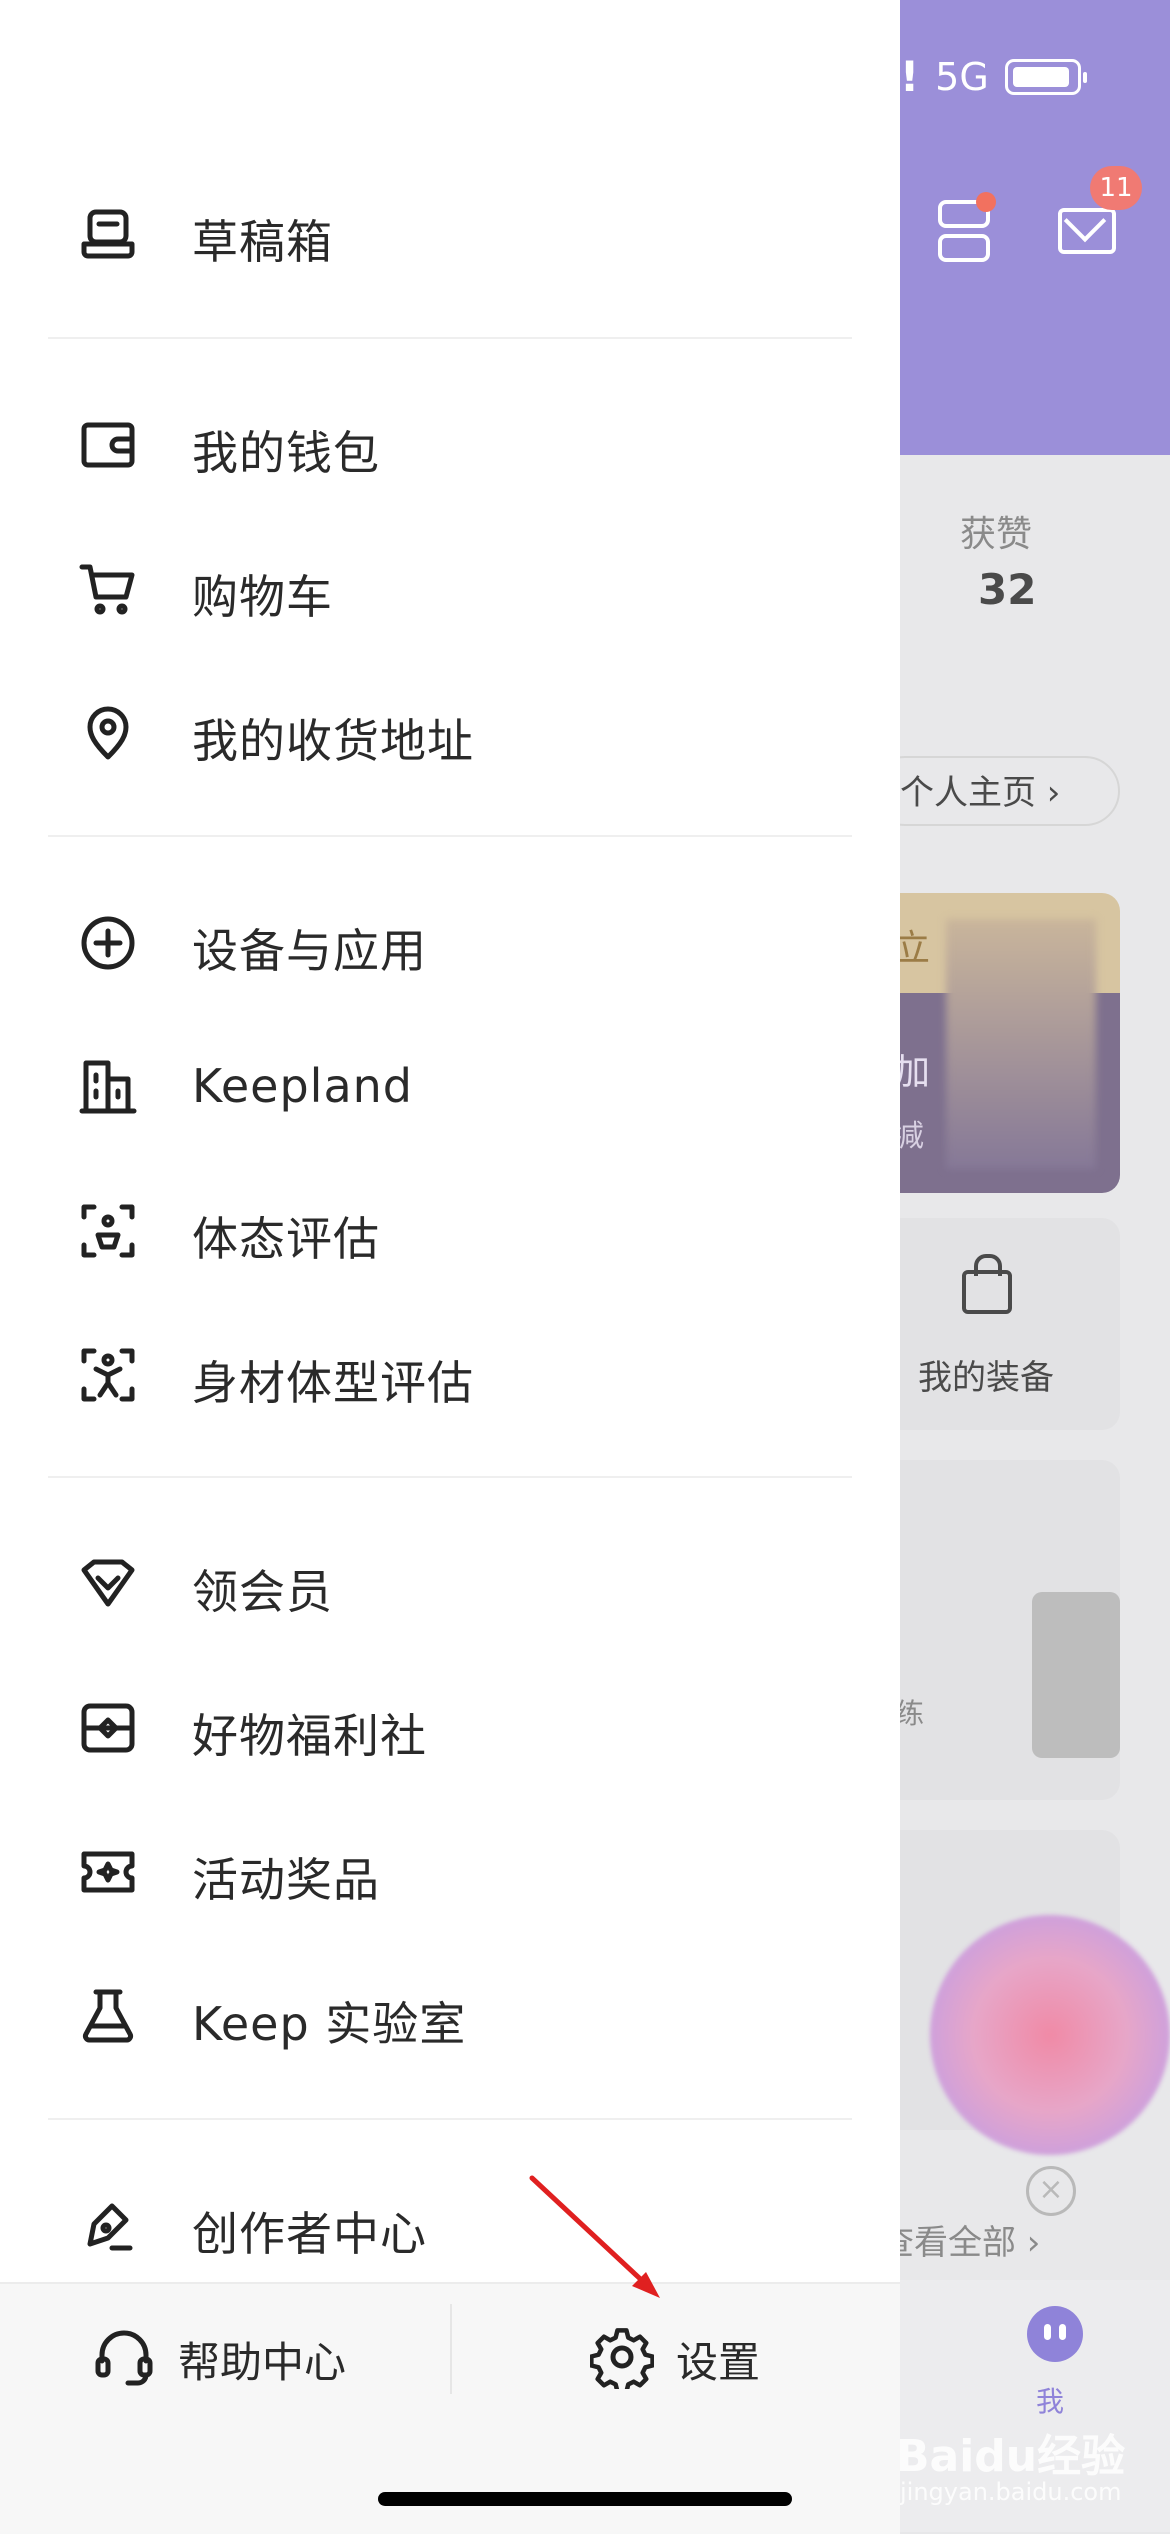 The width and height of the screenshot is (1170, 2534). What do you see at coordinates (108, 2226) in the screenshot?
I see `creator-pen-icon` at bounding box center [108, 2226].